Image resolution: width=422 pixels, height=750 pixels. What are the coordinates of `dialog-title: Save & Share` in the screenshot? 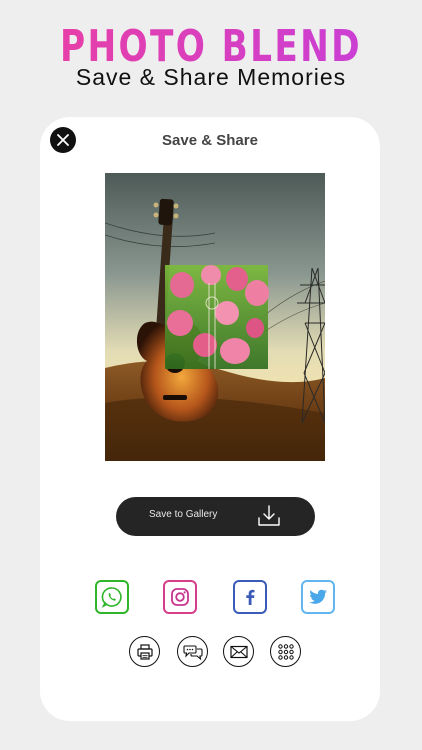 It's located at (210, 140).